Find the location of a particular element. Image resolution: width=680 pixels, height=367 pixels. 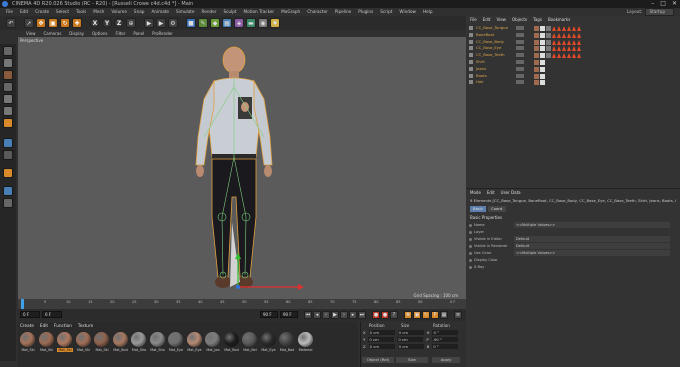

max-frame-field: 90 F is located at coordinates (289, 314).